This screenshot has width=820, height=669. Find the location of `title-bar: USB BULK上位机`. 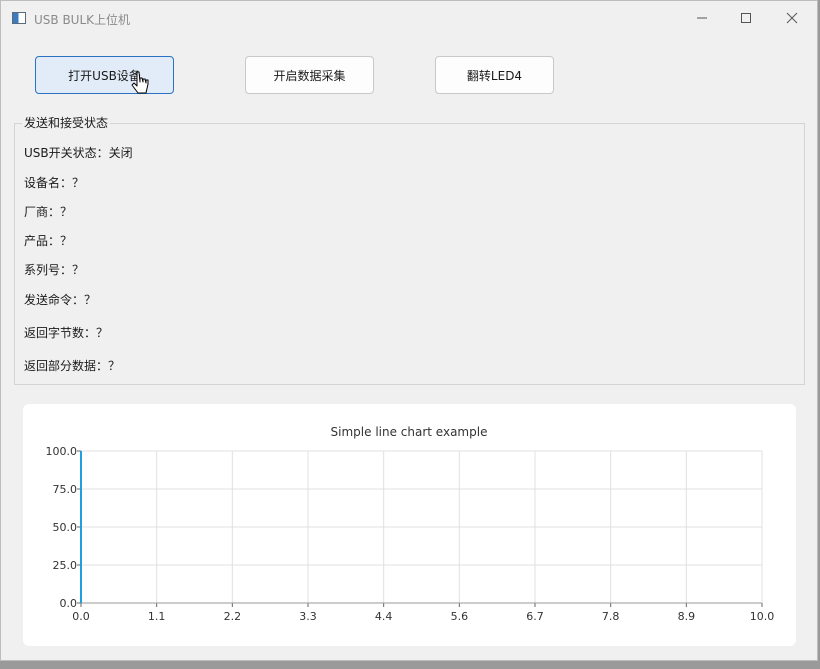

title-bar: USB BULK上位机 is located at coordinates (409, 19).